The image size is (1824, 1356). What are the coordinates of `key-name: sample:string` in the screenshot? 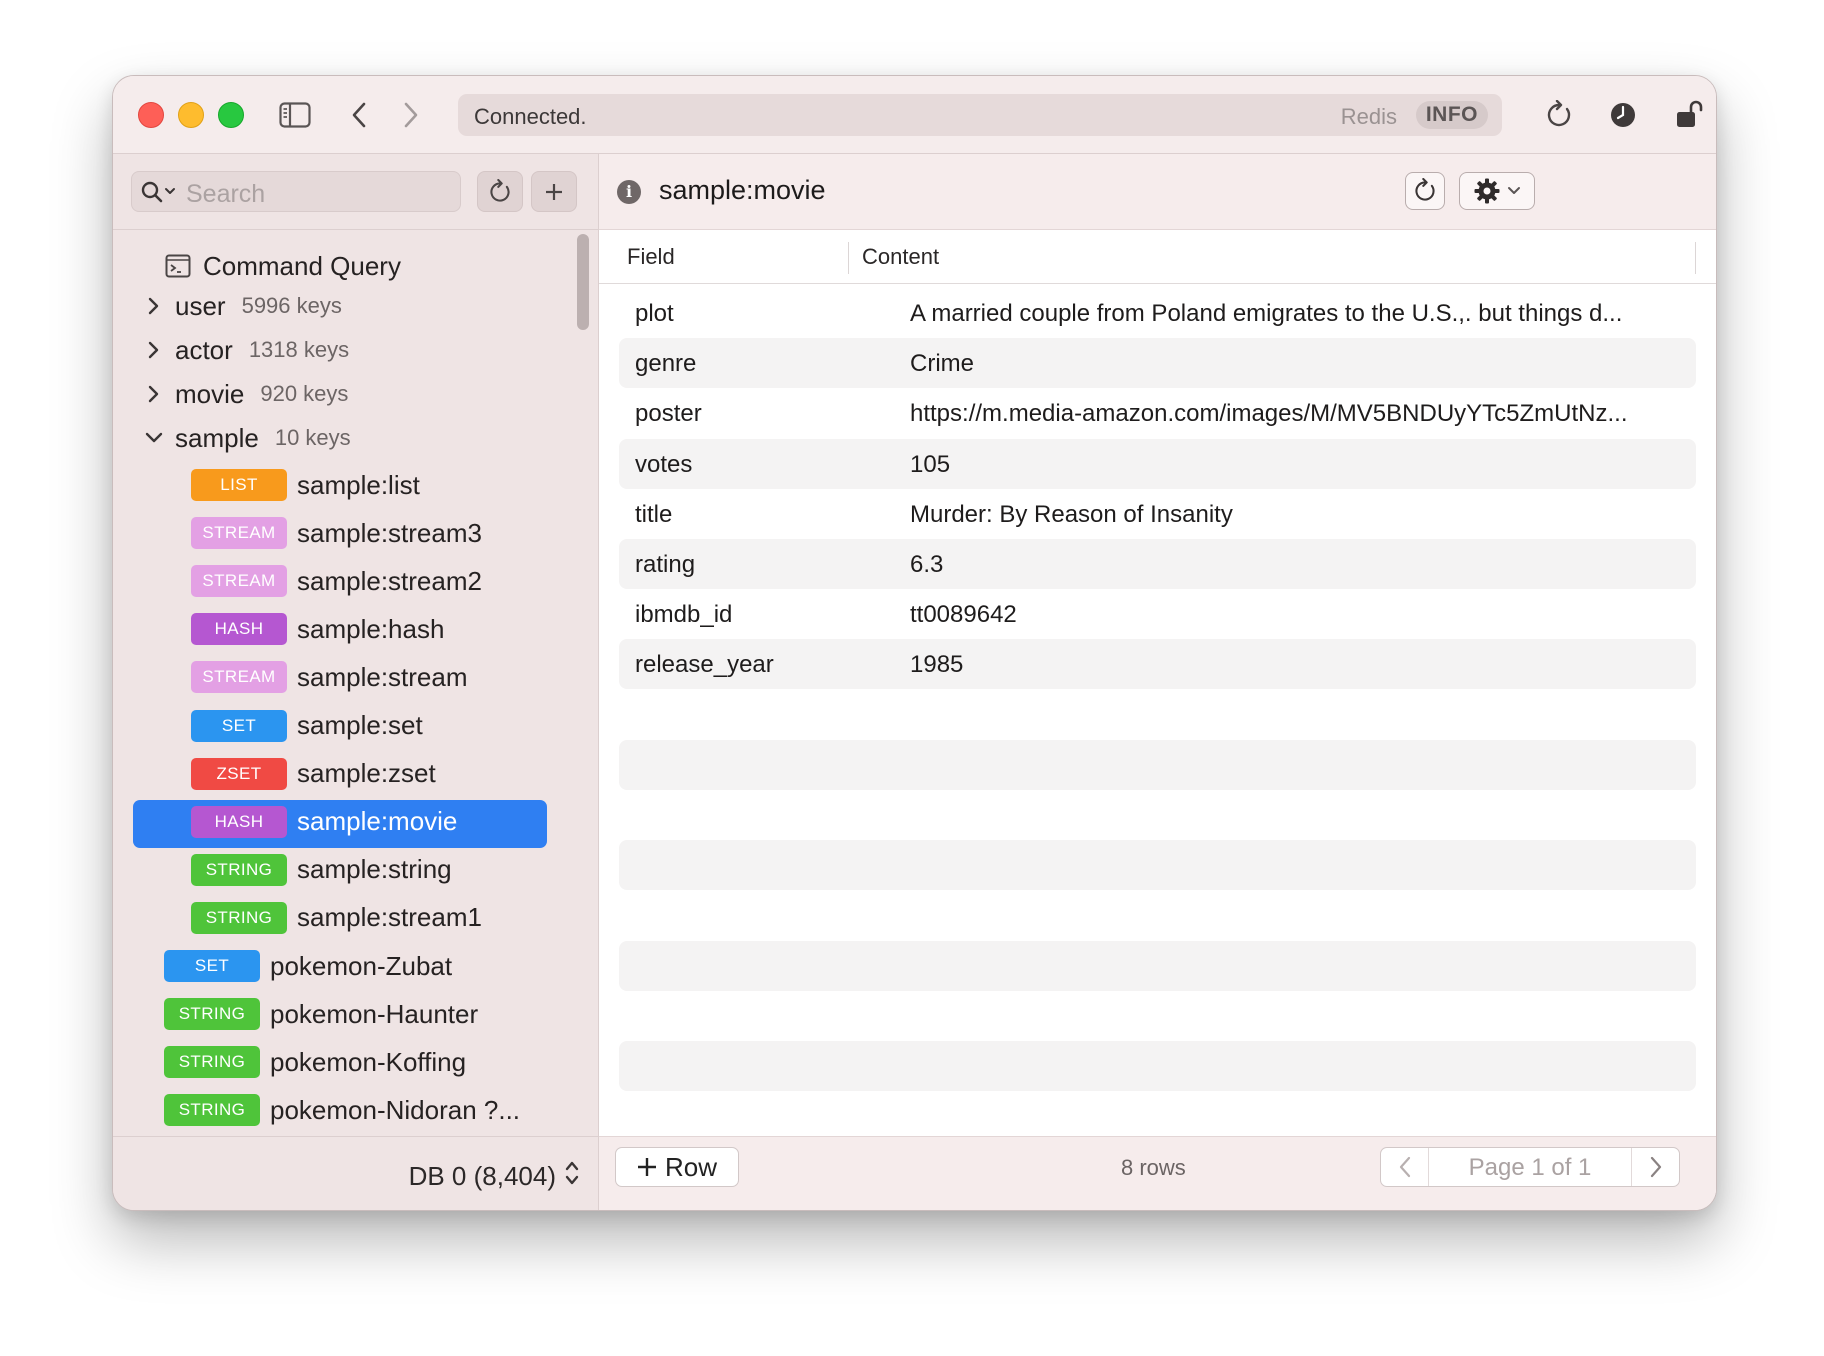 It's located at (374, 869).